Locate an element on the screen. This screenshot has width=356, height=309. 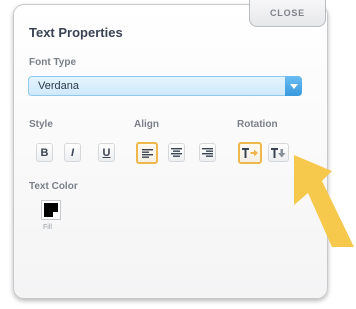
text-rotate-horizontal-icon is located at coordinates (250, 153).